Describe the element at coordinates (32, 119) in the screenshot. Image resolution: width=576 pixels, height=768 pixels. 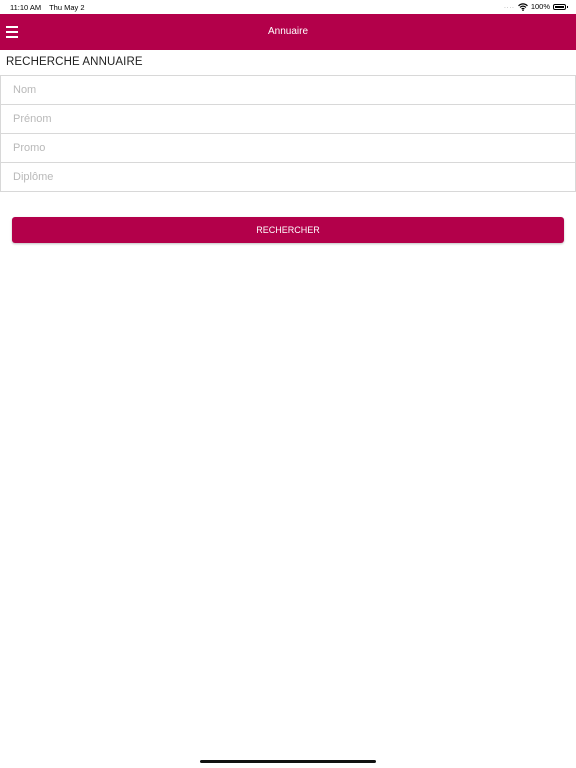
I see `prenom-placeholder: Prénom` at that location.